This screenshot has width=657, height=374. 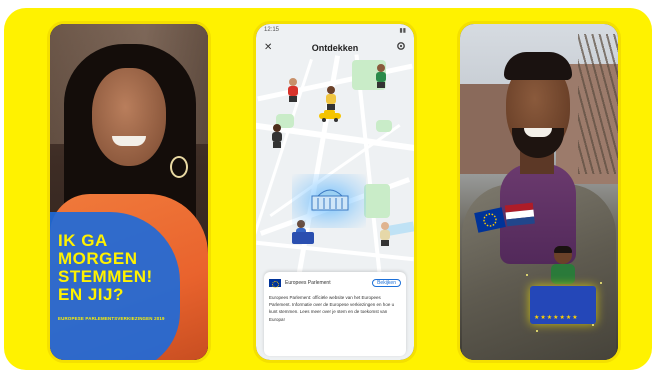 What do you see at coordinates (91, 294) in the screenshot?
I see `headline-line: EN JIJ?` at bounding box center [91, 294].